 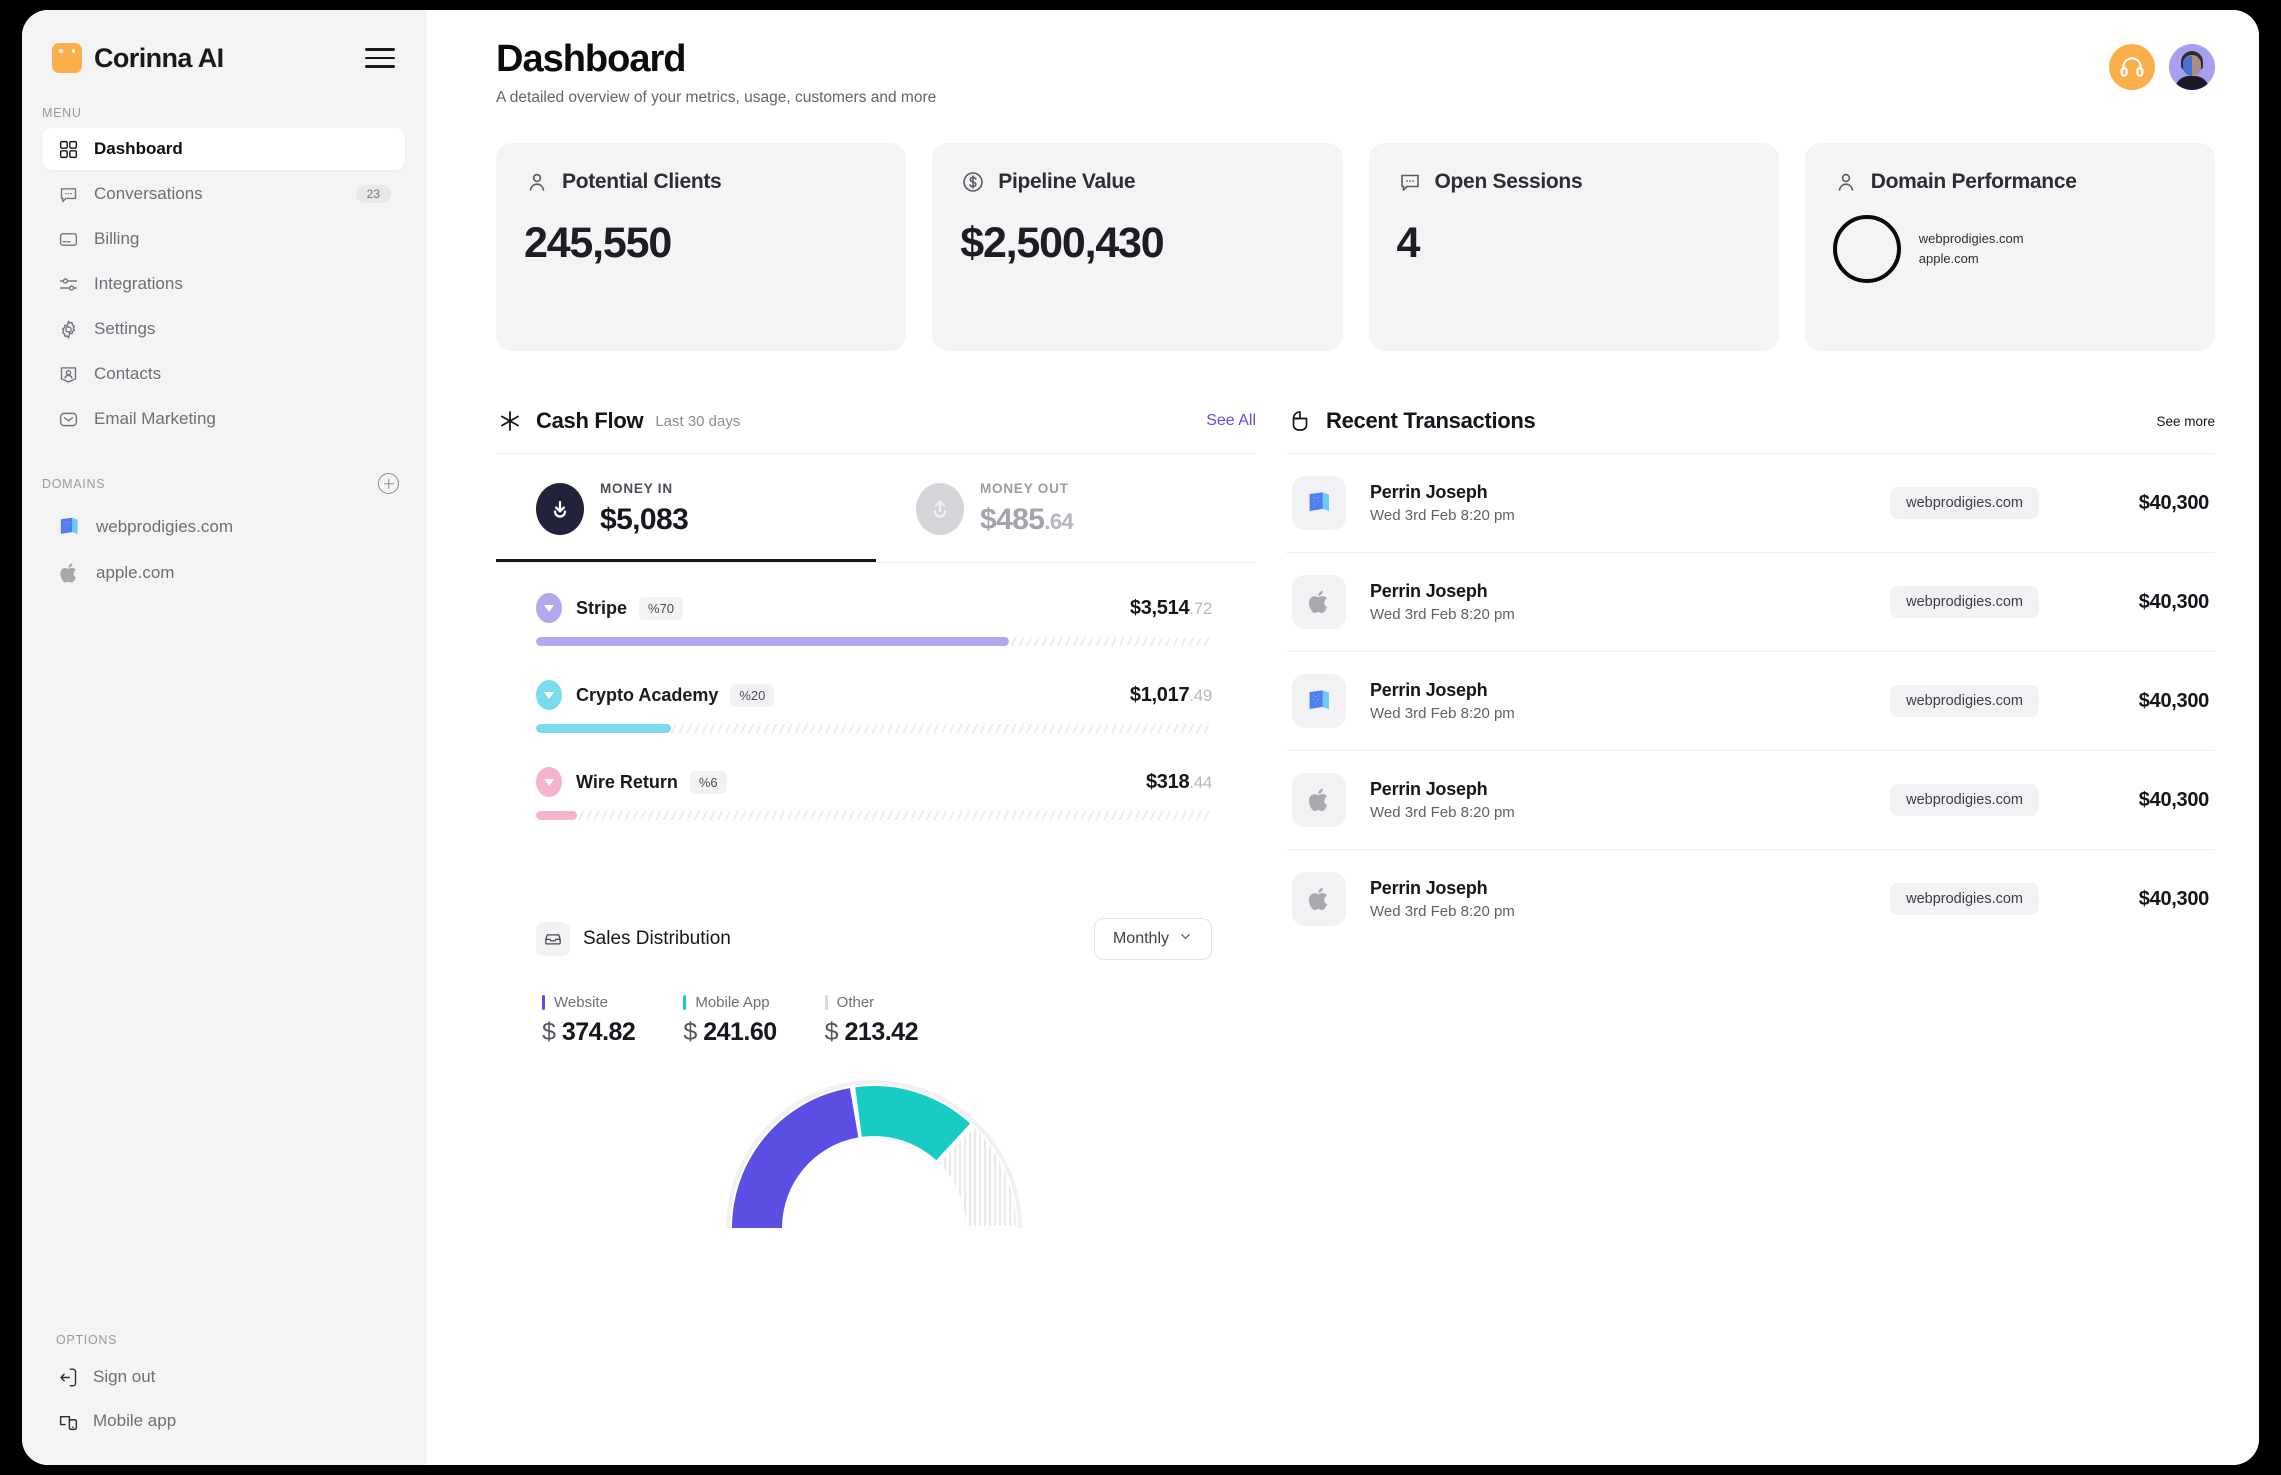 What do you see at coordinates (223, 374) in the screenshot?
I see `sidebar-item-contacts: Contacts` at bounding box center [223, 374].